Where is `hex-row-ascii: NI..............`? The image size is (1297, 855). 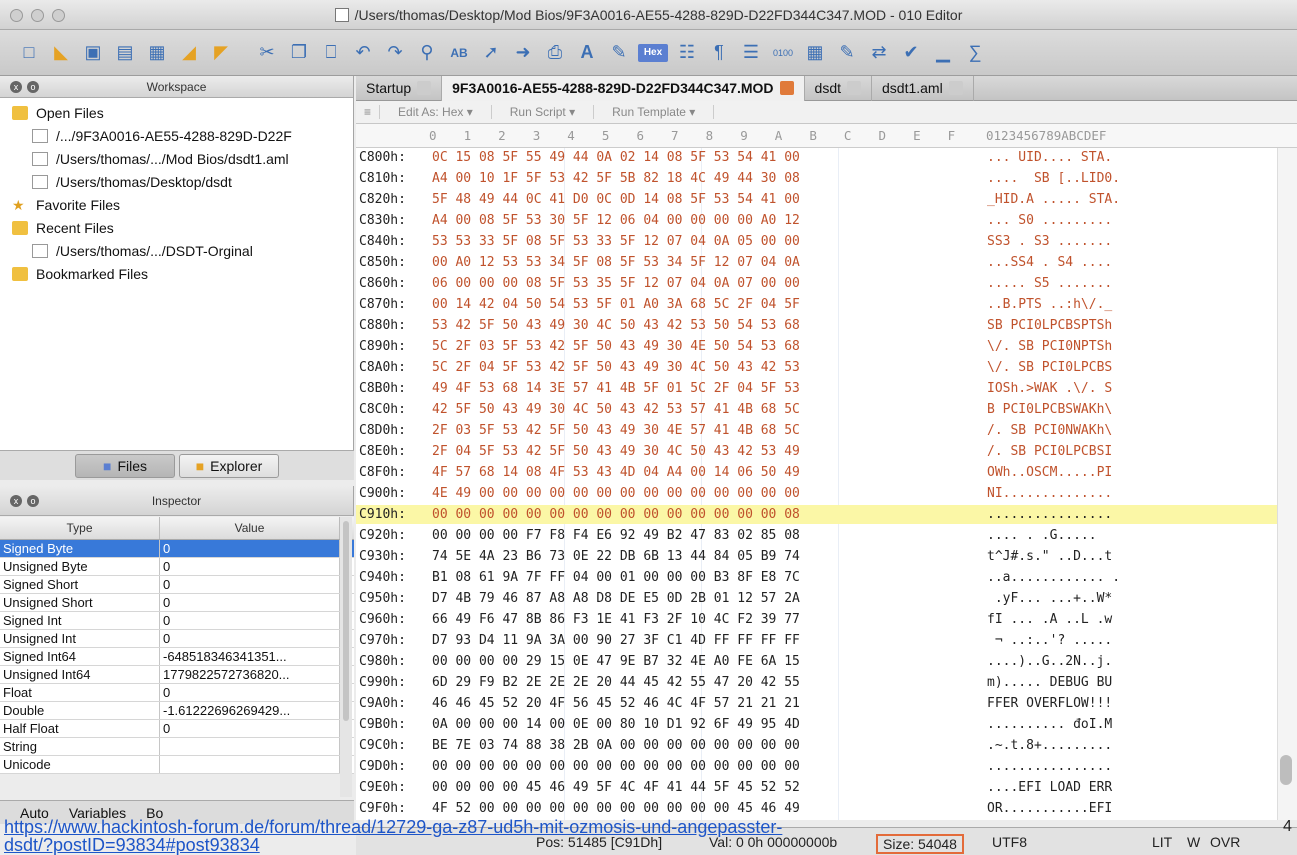
hex-row-ascii: NI.............. is located at coordinates (1073, 493).